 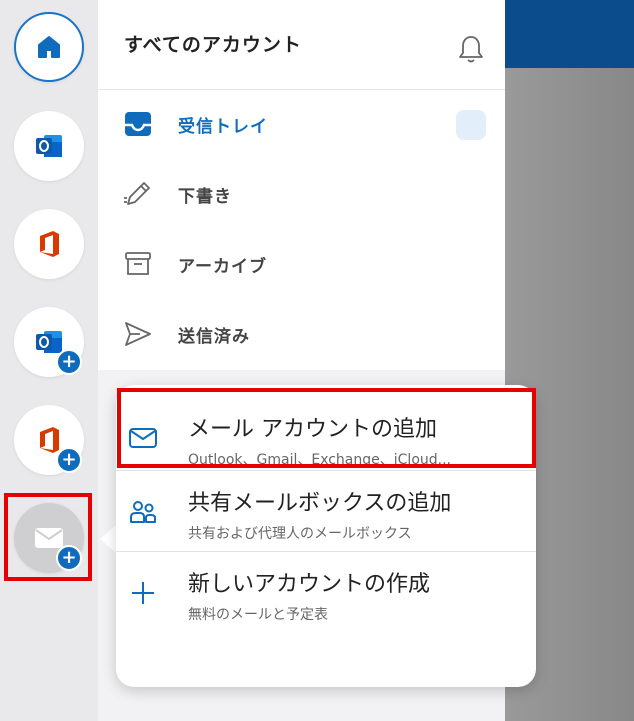 What do you see at coordinates (258, 615) in the screenshot?
I see `menu-item-subtitle: 無料のメールと予定表` at bounding box center [258, 615].